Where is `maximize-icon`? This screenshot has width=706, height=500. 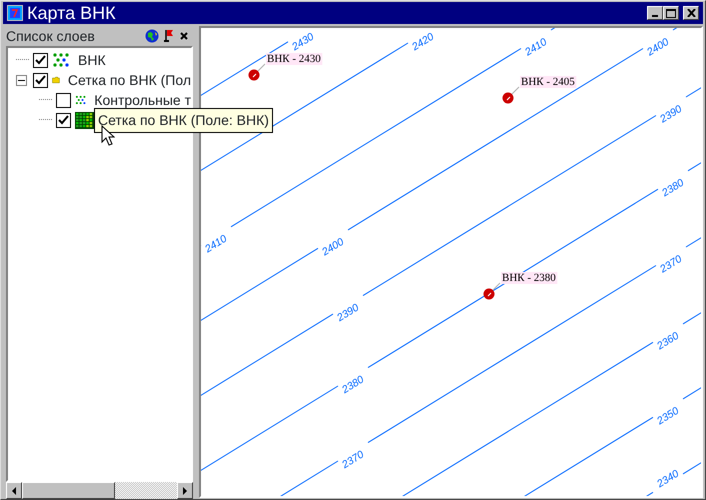
maximize-icon is located at coordinates (671, 13).